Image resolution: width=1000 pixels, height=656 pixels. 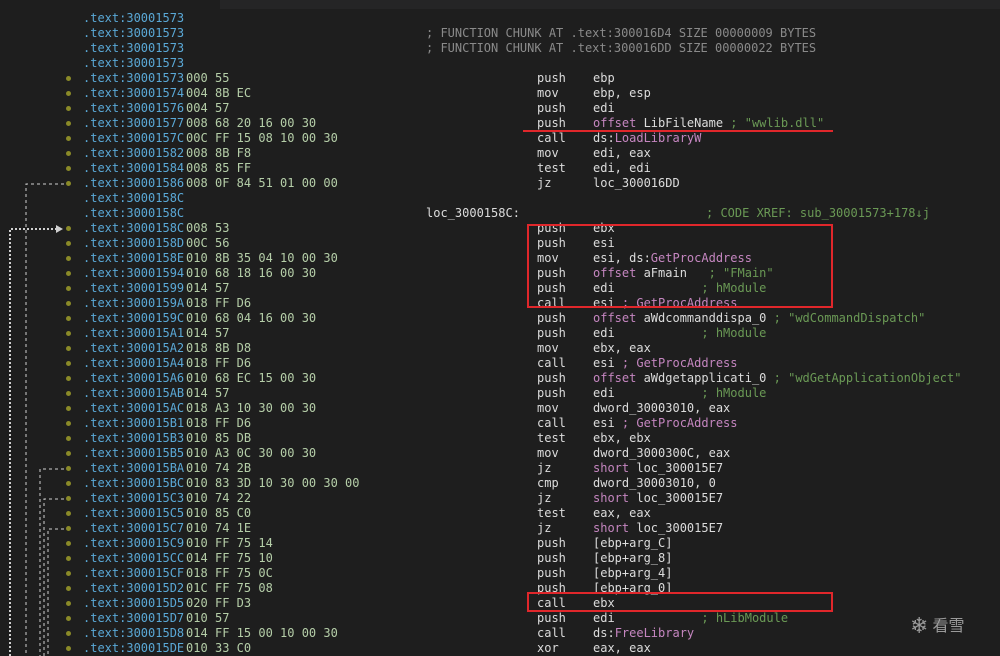 What do you see at coordinates (133, 78) in the screenshot?
I see `address-label: .text:30001573` at bounding box center [133, 78].